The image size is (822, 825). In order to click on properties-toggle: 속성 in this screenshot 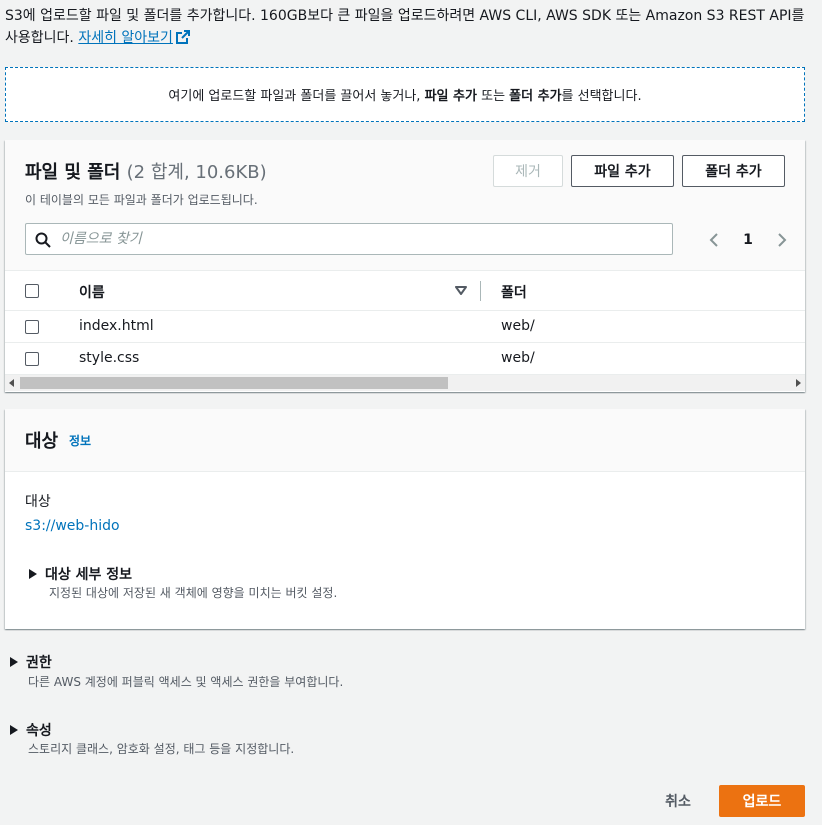, I will do `click(31, 730)`.